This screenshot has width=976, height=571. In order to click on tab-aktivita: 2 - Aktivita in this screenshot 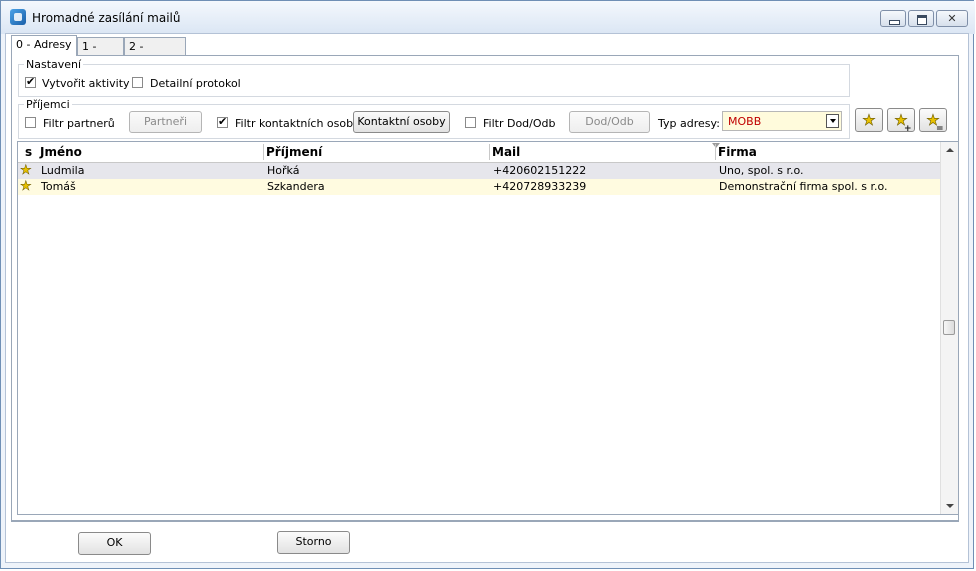, I will do `click(155, 53)`.